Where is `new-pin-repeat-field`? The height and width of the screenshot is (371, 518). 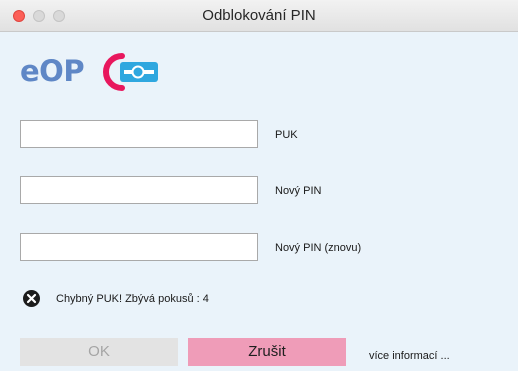
new-pin-repeat-field is located at coordinates (139, 247).